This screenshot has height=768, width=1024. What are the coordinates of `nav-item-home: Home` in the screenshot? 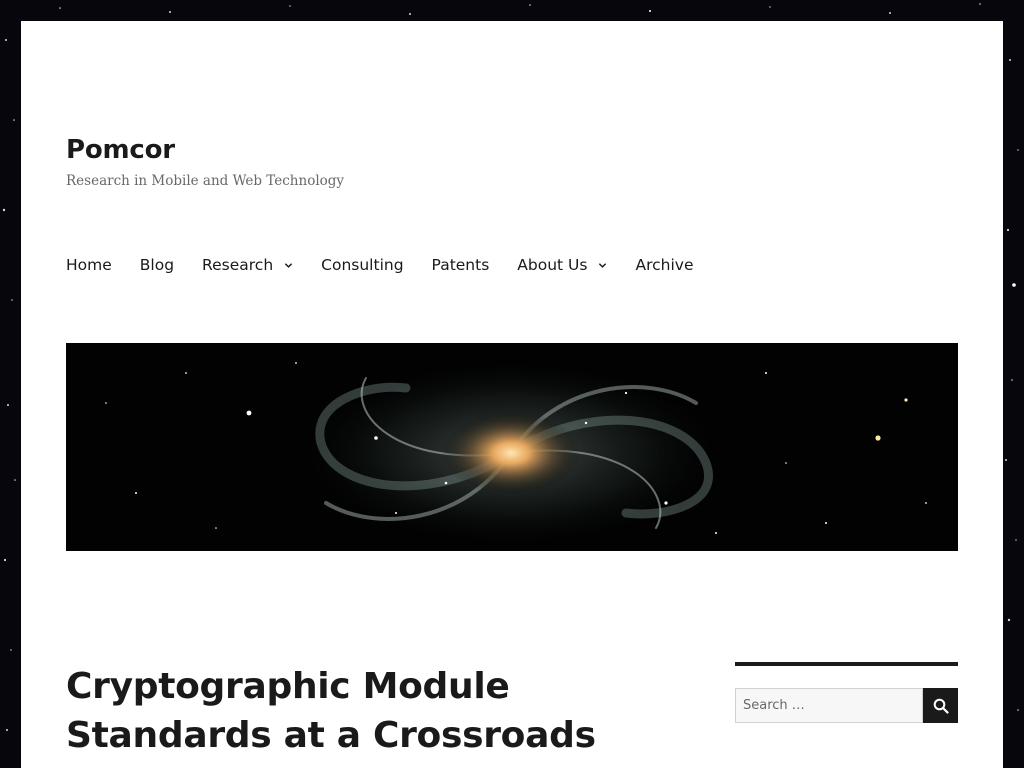 It's located at (89, 265).